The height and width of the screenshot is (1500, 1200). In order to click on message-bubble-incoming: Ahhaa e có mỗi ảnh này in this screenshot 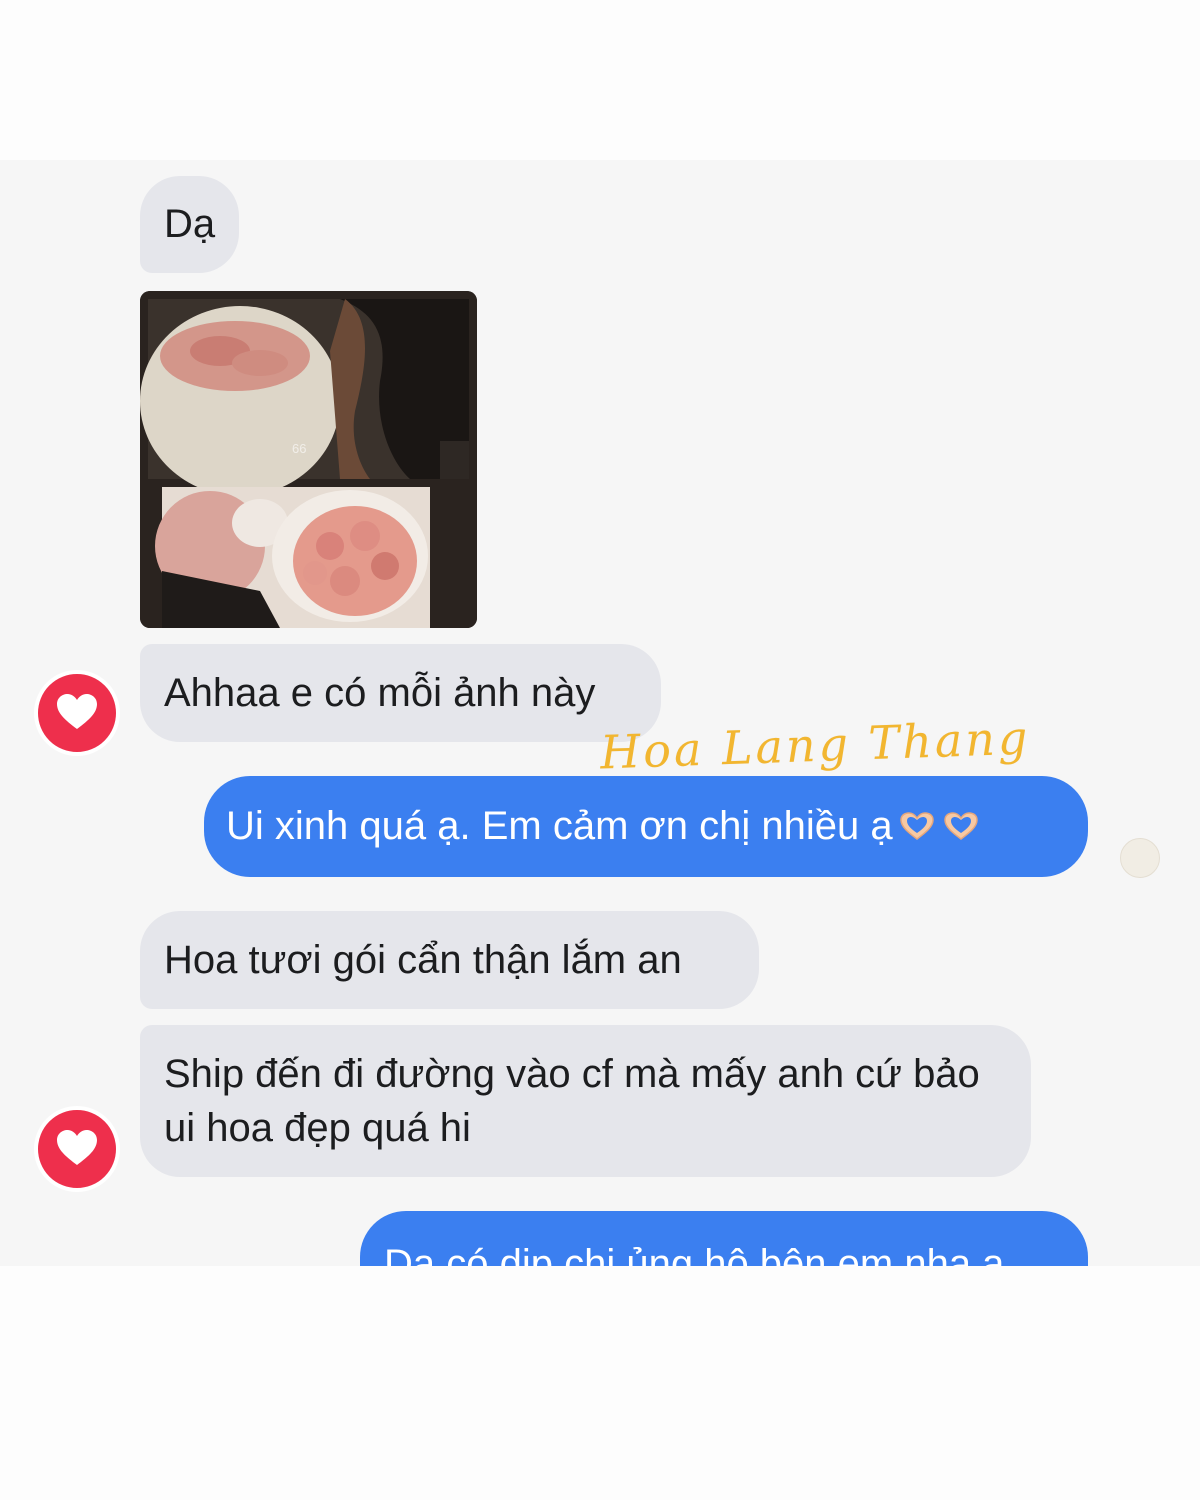, I will do `click(400, 693)`.